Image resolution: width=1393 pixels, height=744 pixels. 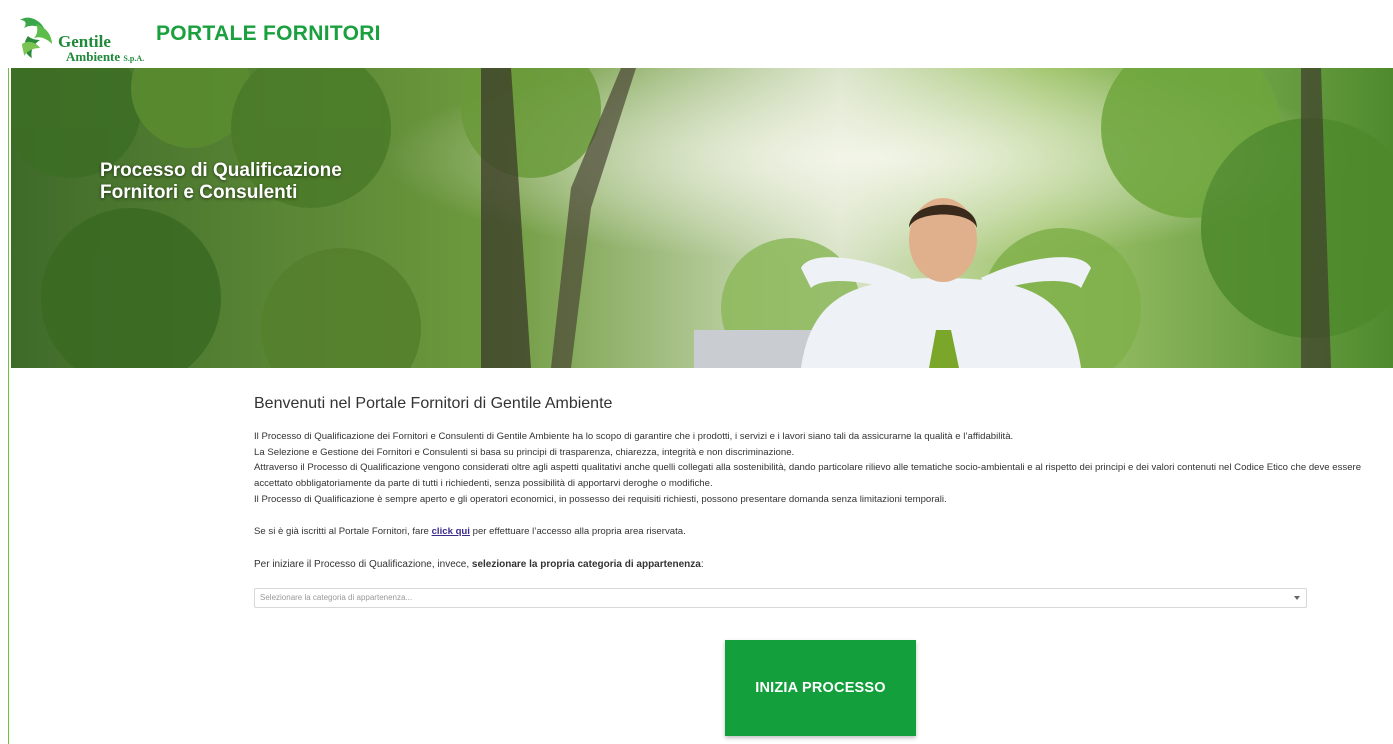 What do you see at coordinates (93, 56) in the screenshot?
I see `logo-text-ambiente-word: Ambiente` at bounding box center [93, 56].